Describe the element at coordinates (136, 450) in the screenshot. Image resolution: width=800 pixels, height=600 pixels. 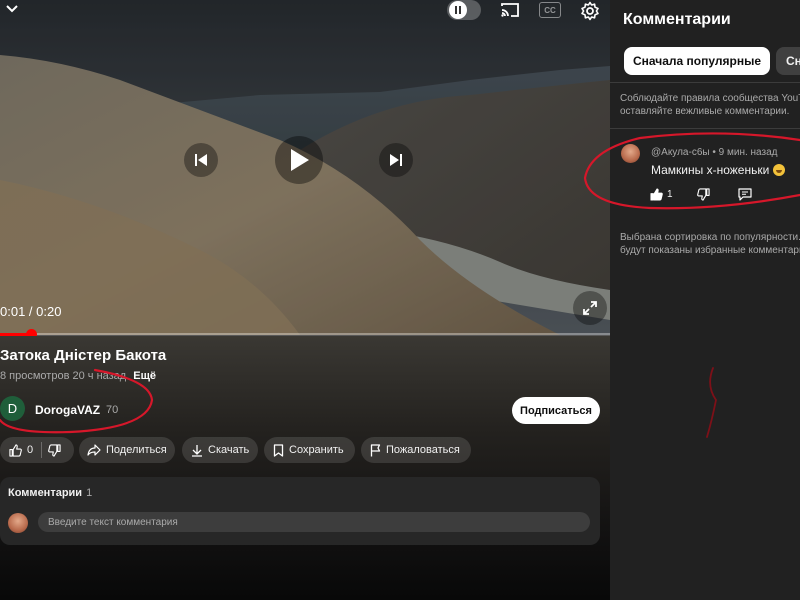
I see `share-label: Поделиться` at that location.